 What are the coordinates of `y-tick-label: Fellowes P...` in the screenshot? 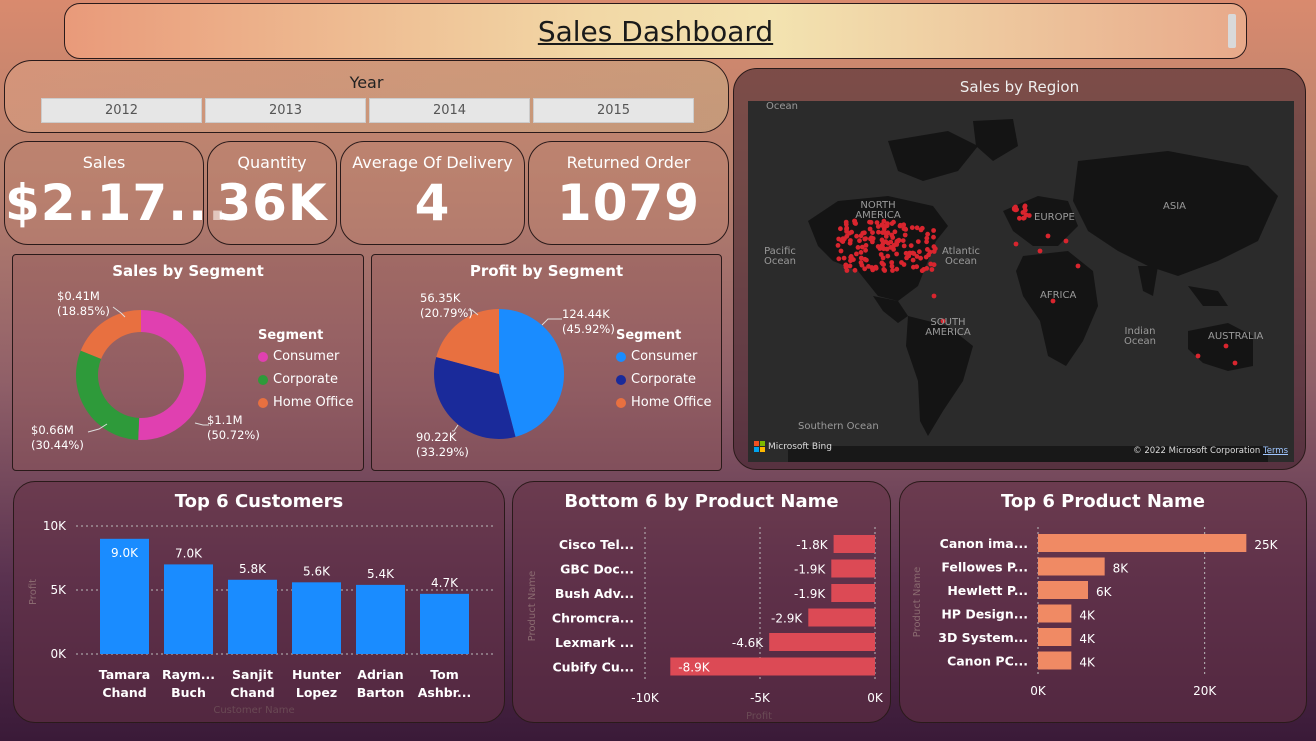 It's located at (984, 567).